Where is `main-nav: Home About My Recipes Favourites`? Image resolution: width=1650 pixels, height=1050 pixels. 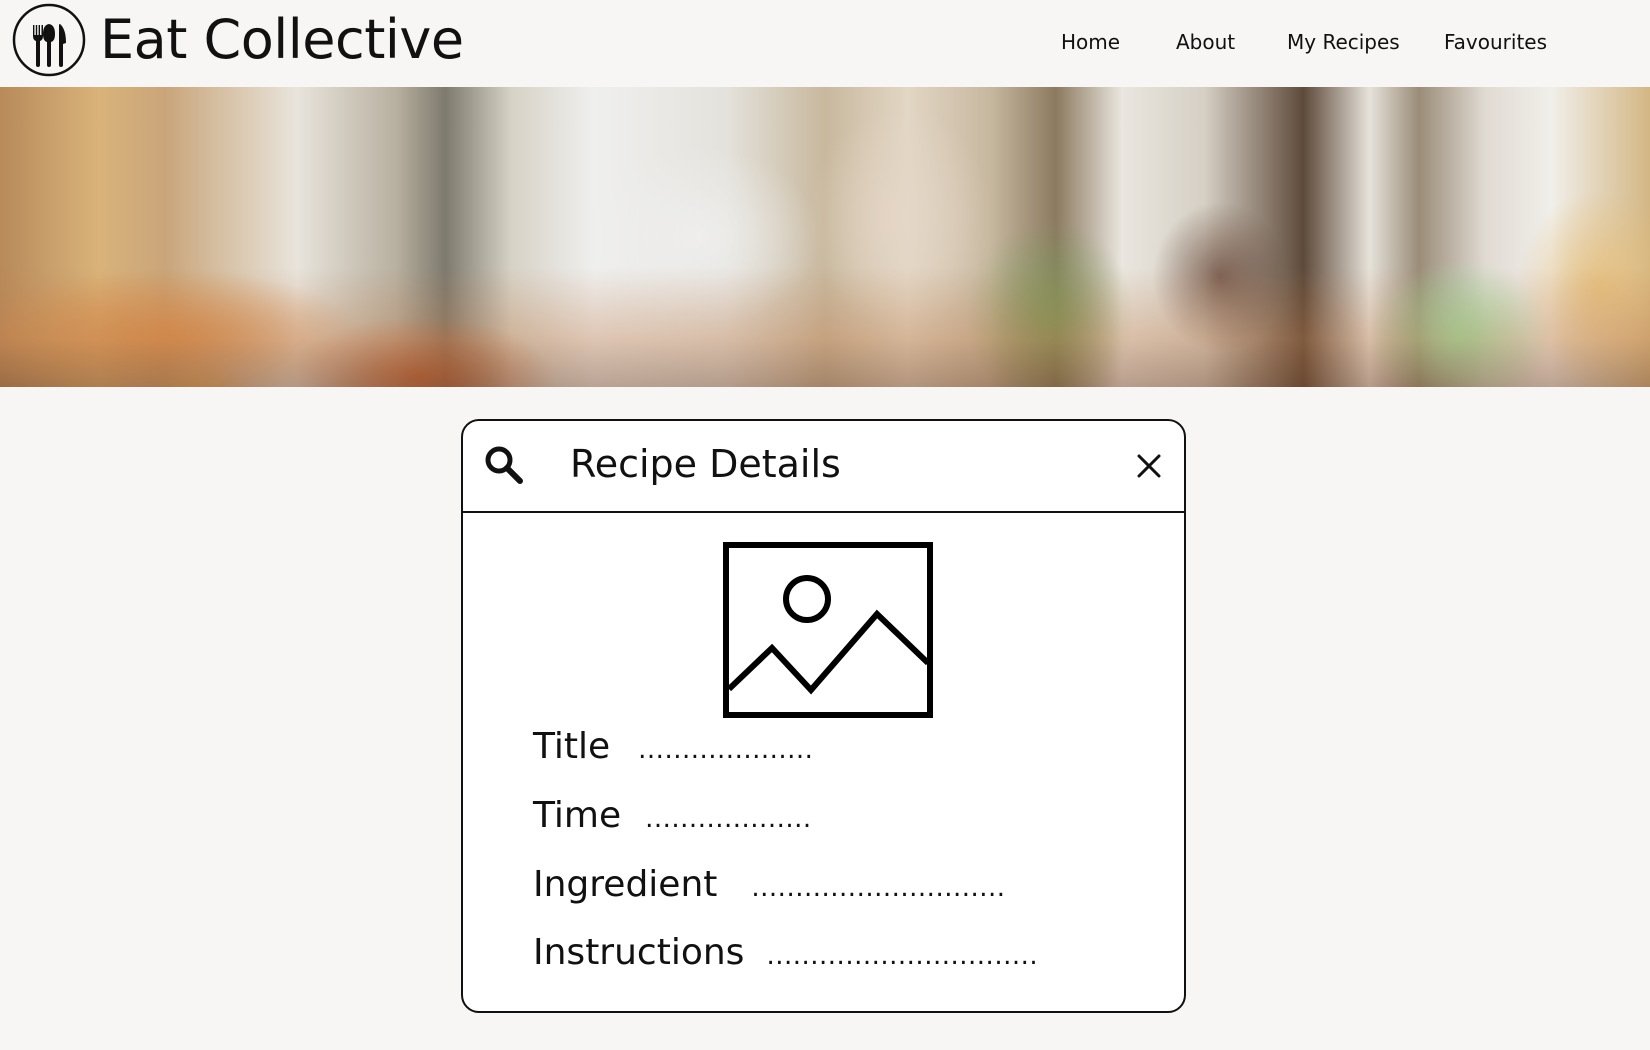
main-nav: Home About My Recipes Favourites is located at coordinates (825, 43).